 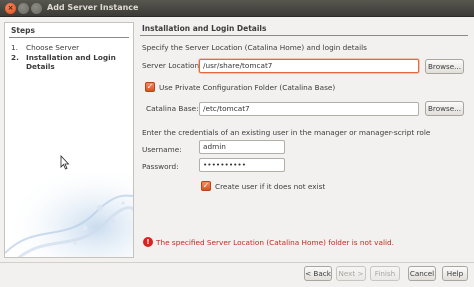 What do you see at coordinates (237, 262) in the screenshot?
I see `button-bar-divider` at bounding box center [237, 262].